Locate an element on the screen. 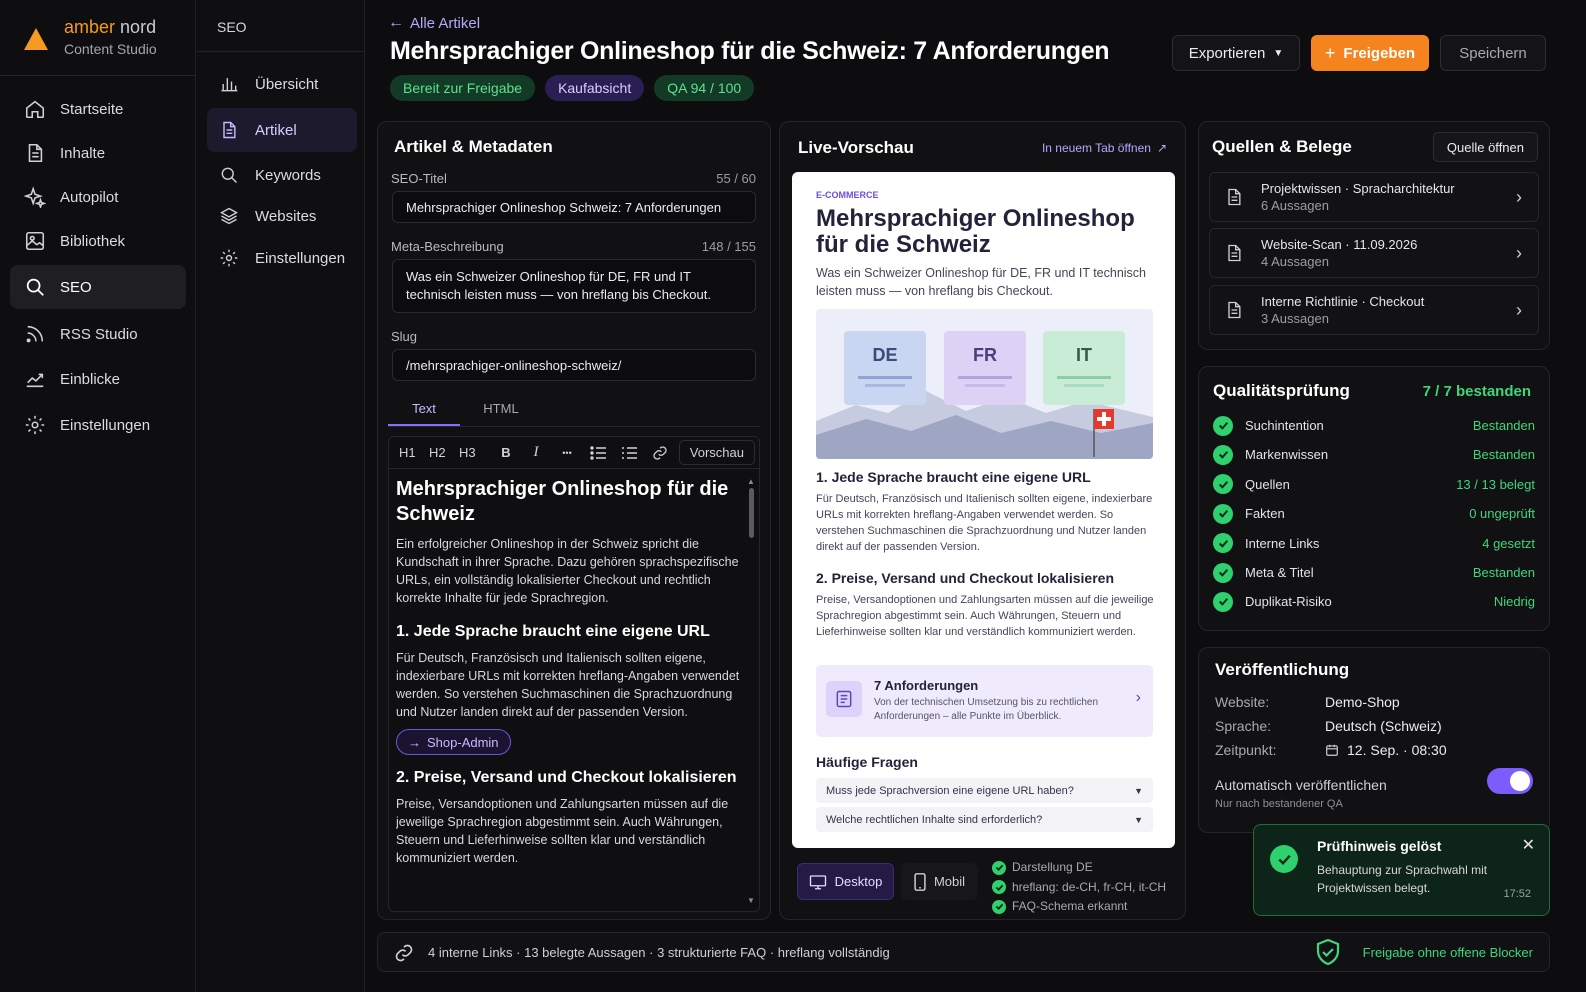 This screenshot has height=992, width=1586. toggle-knob is located at coordinates (1520, 781).